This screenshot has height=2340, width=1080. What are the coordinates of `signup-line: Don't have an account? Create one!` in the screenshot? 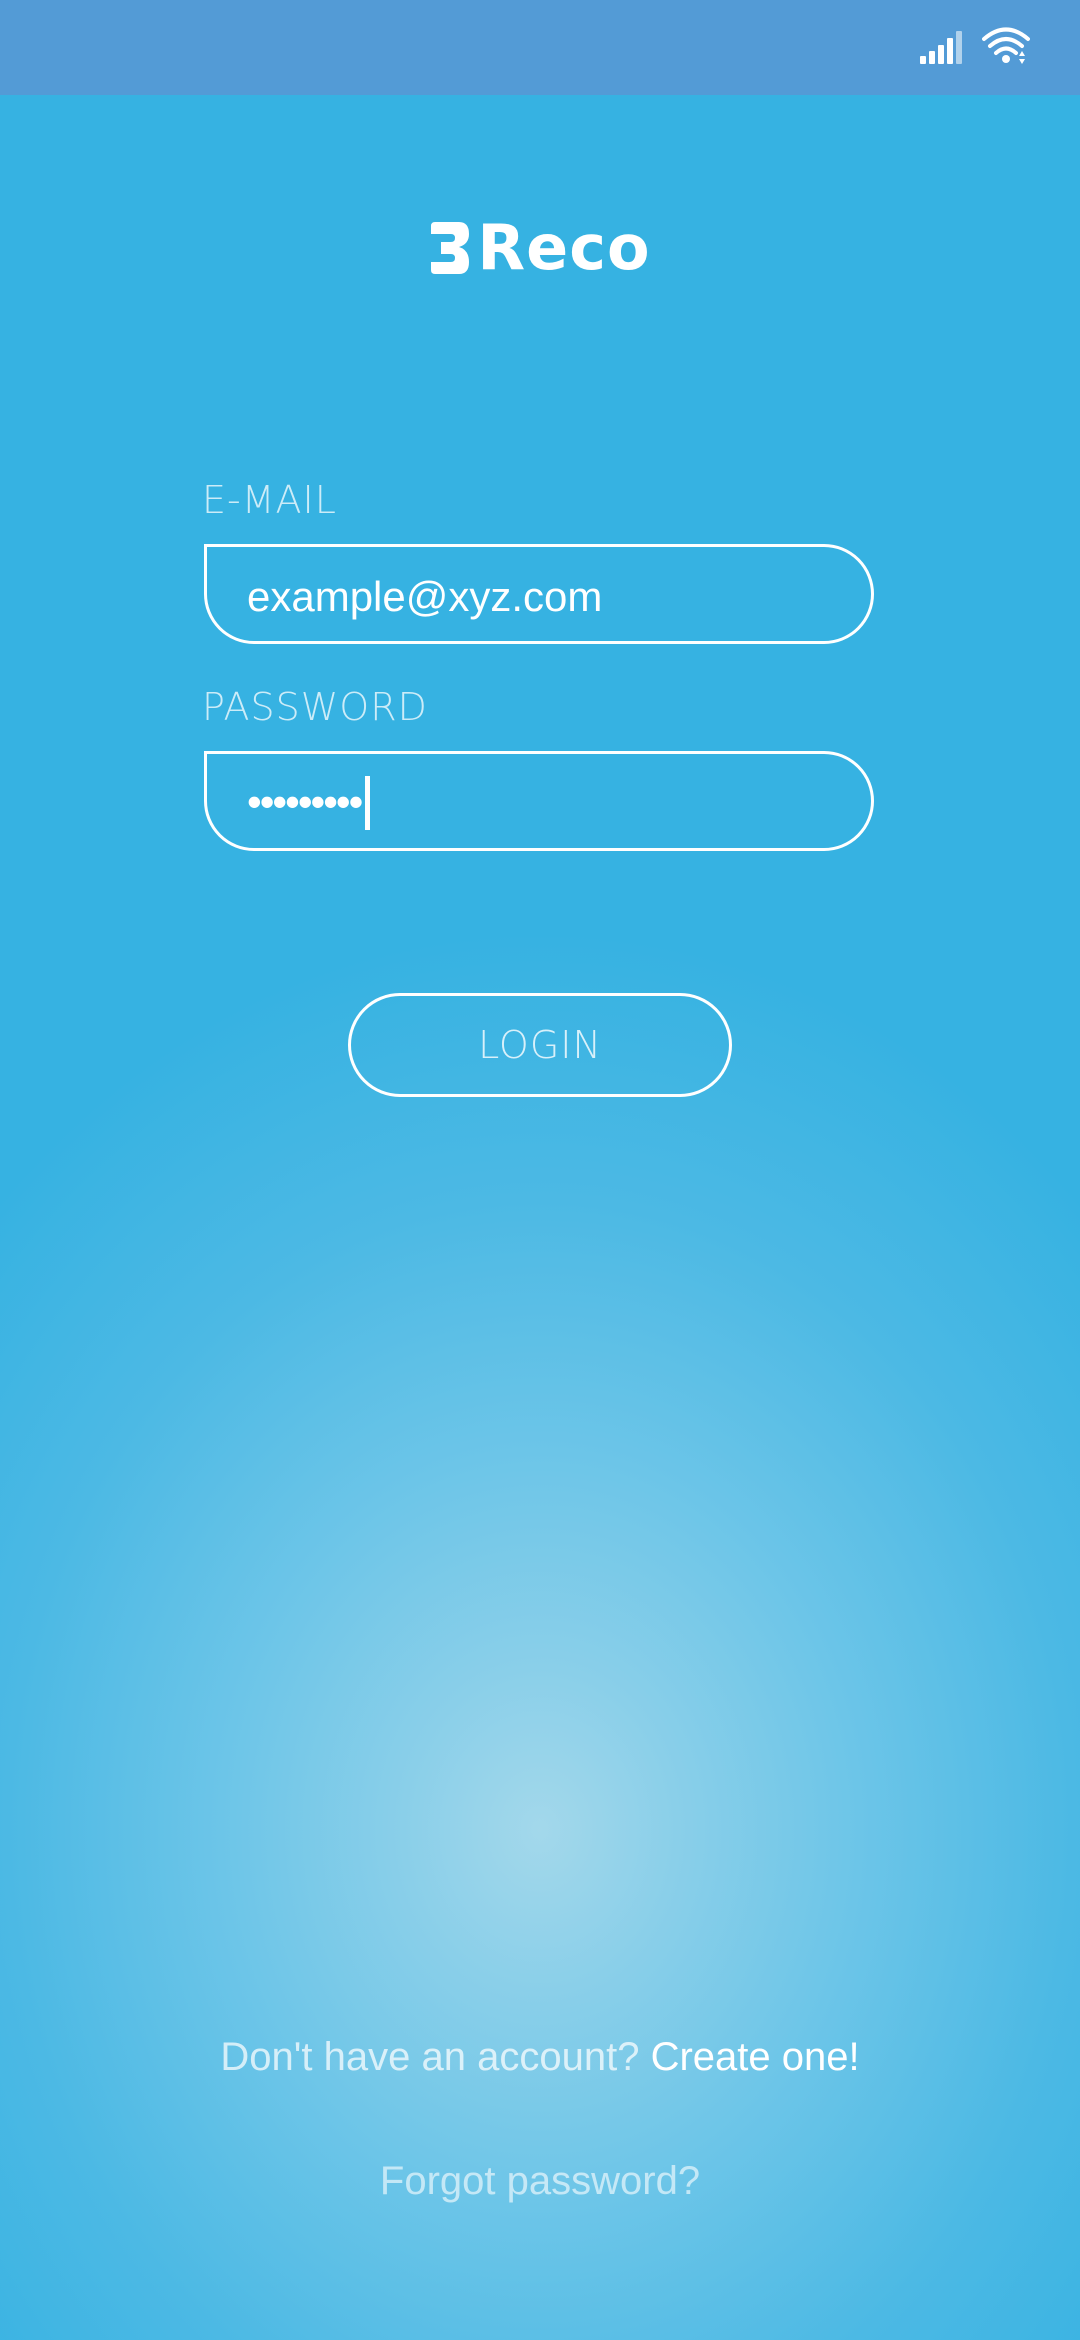 It's located at (540, 2057).